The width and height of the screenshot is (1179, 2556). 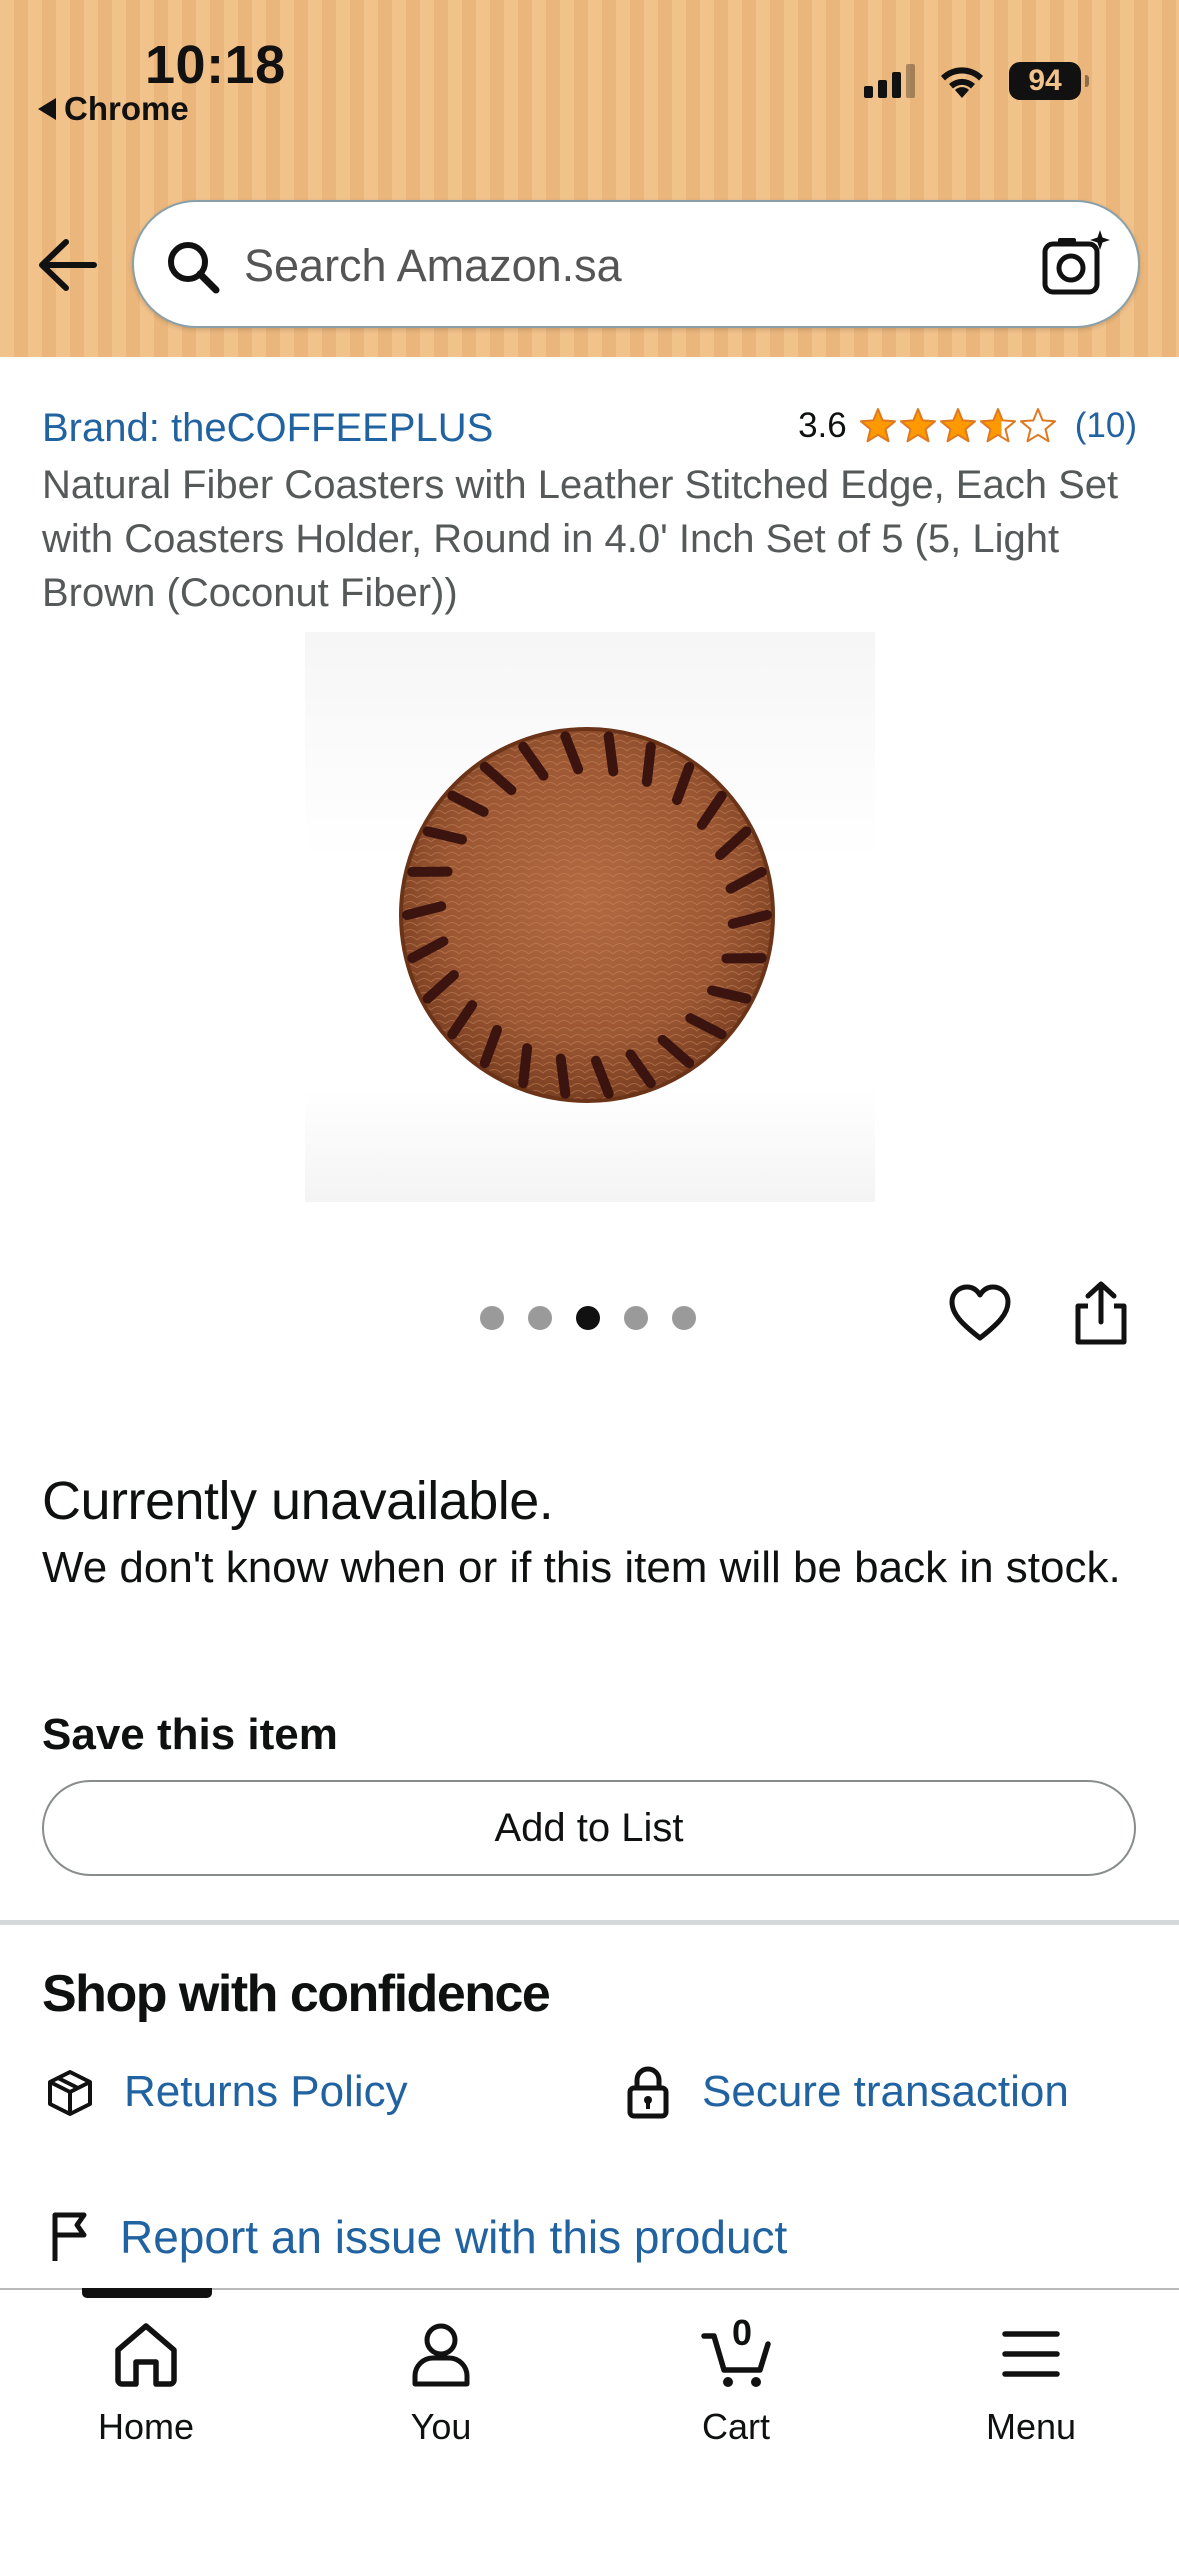 I want to click on product-image, so click(x=590, y=917).